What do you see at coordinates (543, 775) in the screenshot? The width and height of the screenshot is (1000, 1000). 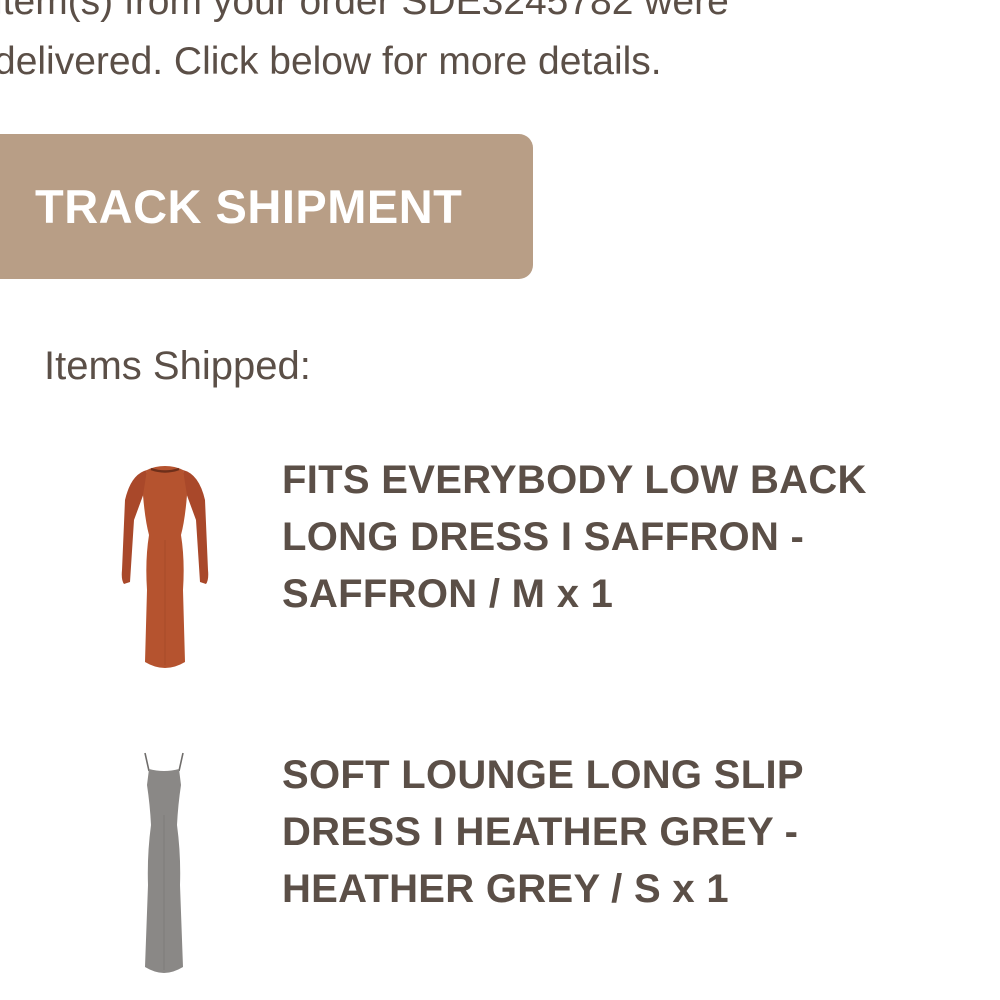 I see `item-title-line: SOFT LOUNGE LONG SLIP` at bounding box center [543, 775].